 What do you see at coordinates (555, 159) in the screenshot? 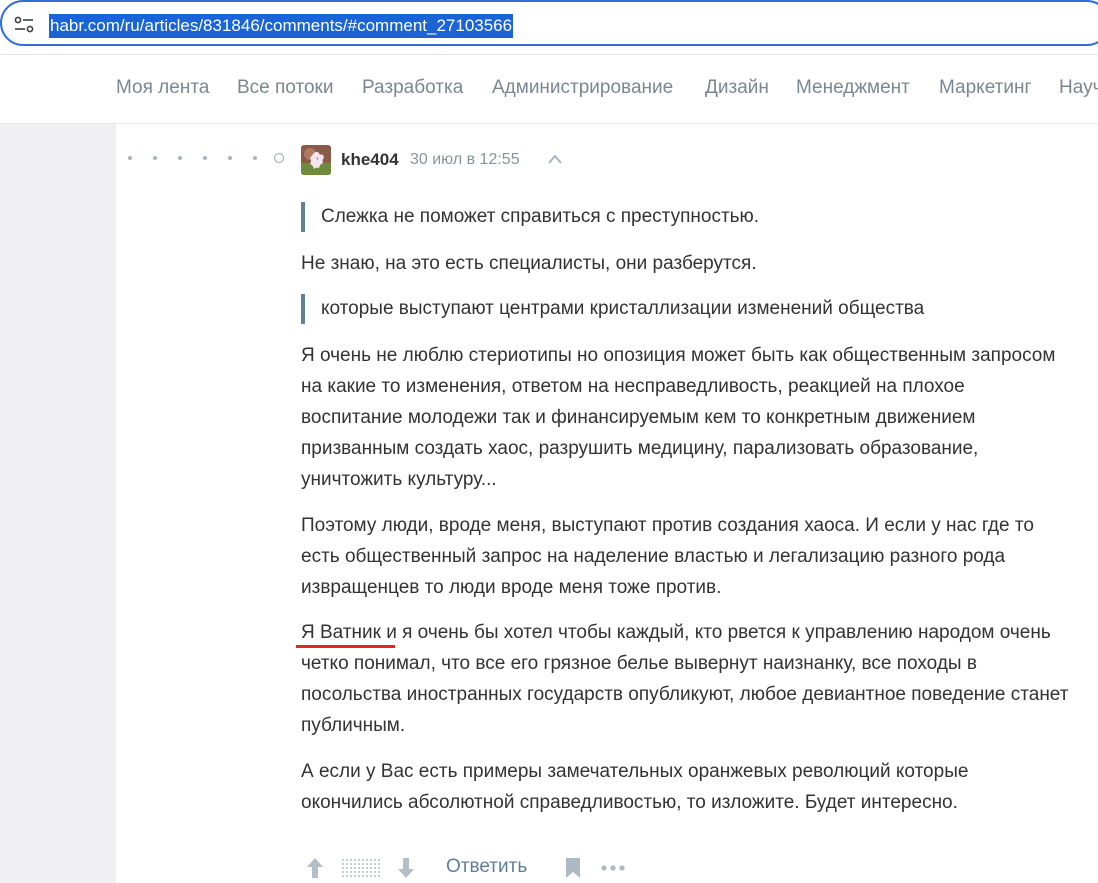
I see `chevron-up-icon` at bounding box center [555, 159].